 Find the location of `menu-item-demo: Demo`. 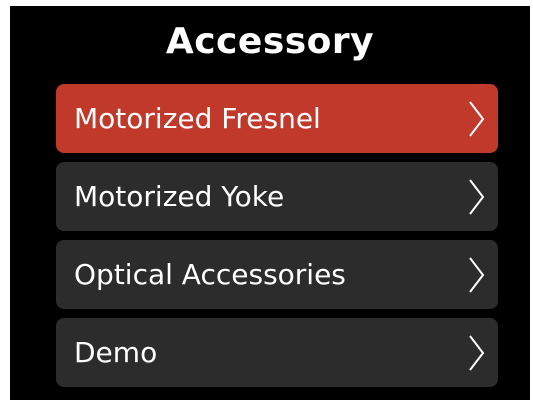

menu-item-demo: Demo is located at coordinates (277, 352).